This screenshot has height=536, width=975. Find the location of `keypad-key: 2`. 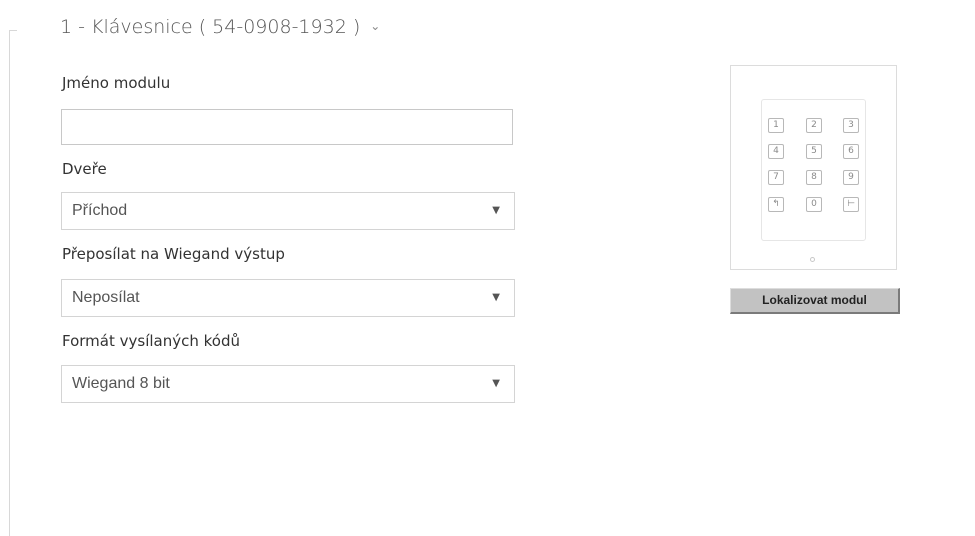

keypad-key: 2 is located at coordinates (814, 125).